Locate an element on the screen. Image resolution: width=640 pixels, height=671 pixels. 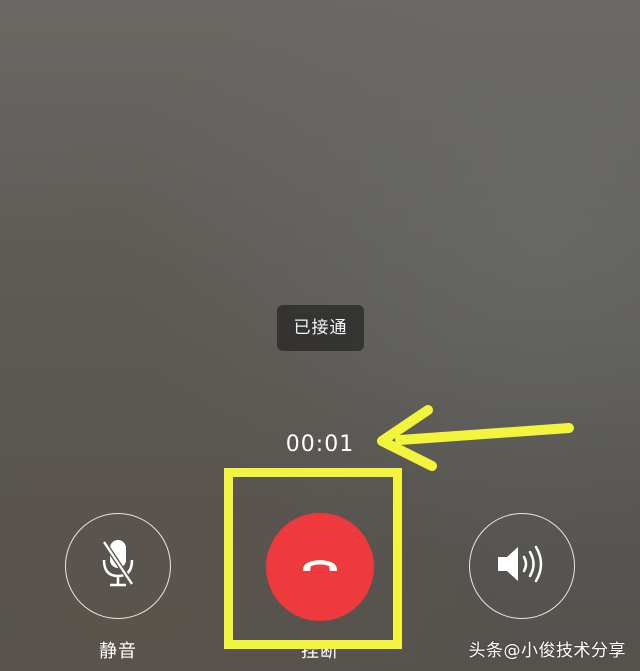
phone-hangup-icon is located at coordinates (320, 567).